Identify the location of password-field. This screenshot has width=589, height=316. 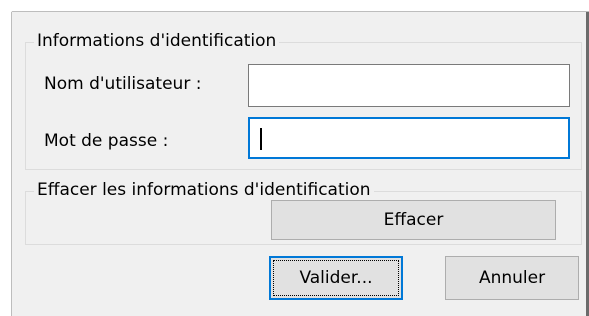
(409, 138).